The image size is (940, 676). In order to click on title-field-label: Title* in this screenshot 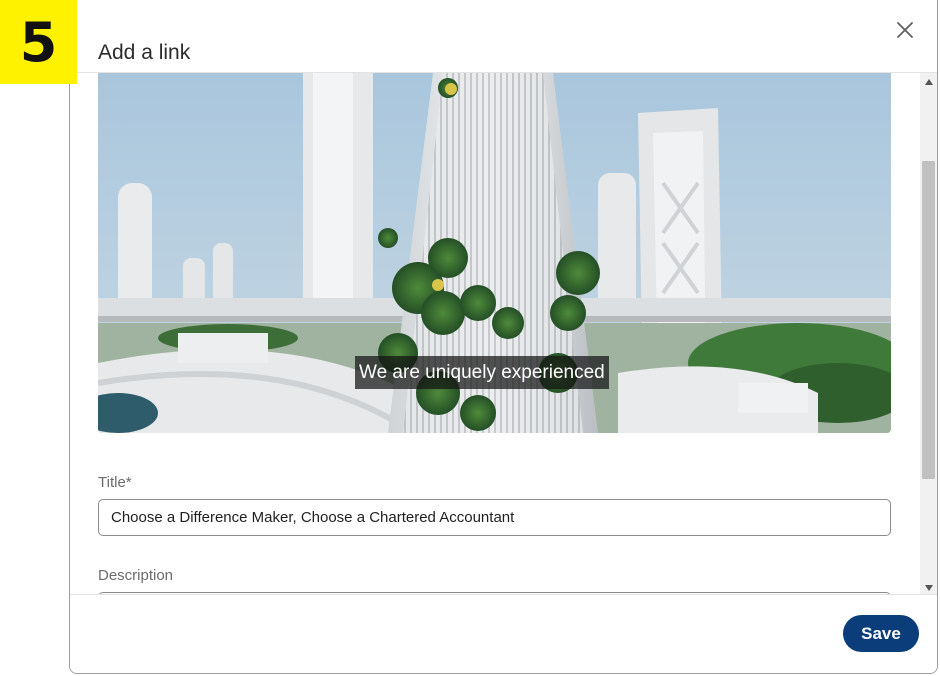, I will do `click(115, 482)`.